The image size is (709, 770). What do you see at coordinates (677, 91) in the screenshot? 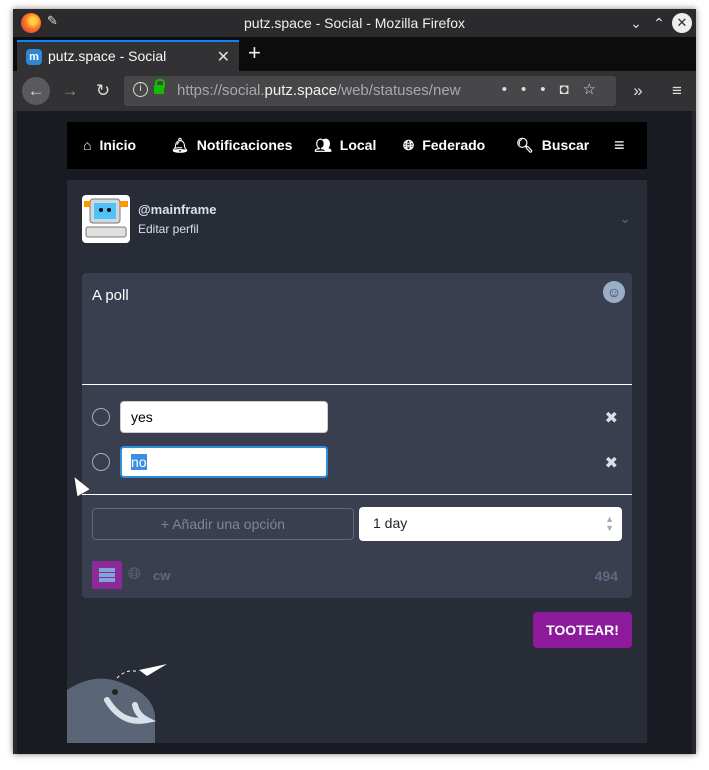
I see `hamburger-menu-icon: ≡` at bounding box center [677, 91].